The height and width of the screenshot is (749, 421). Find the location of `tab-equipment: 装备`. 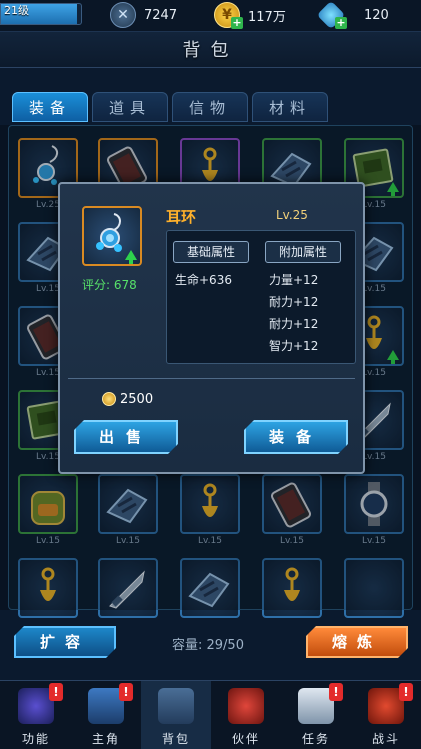

tab-equipment: 装备 is located at coordinates (50, 107).